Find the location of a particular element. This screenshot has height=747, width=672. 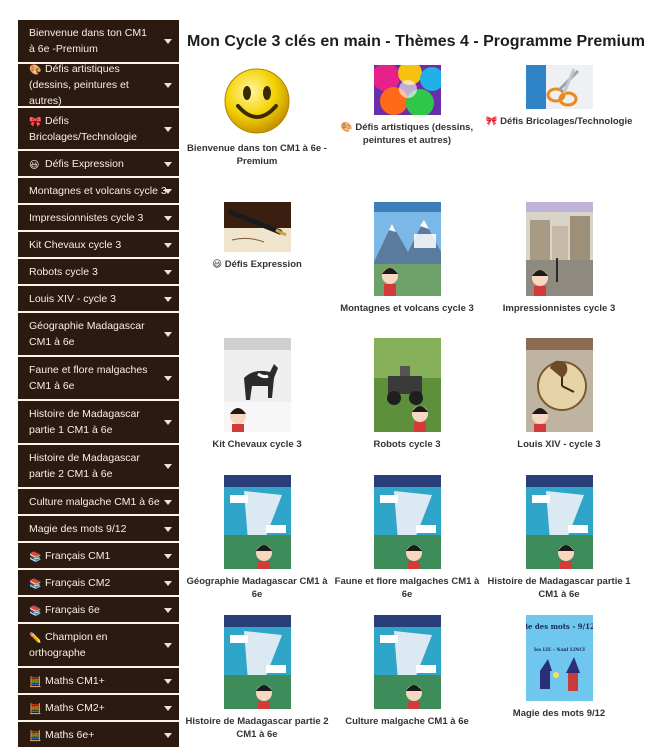

sidebar-item-francais-cm1: 📚 Français CM1 is located at coordinates (98, 556).